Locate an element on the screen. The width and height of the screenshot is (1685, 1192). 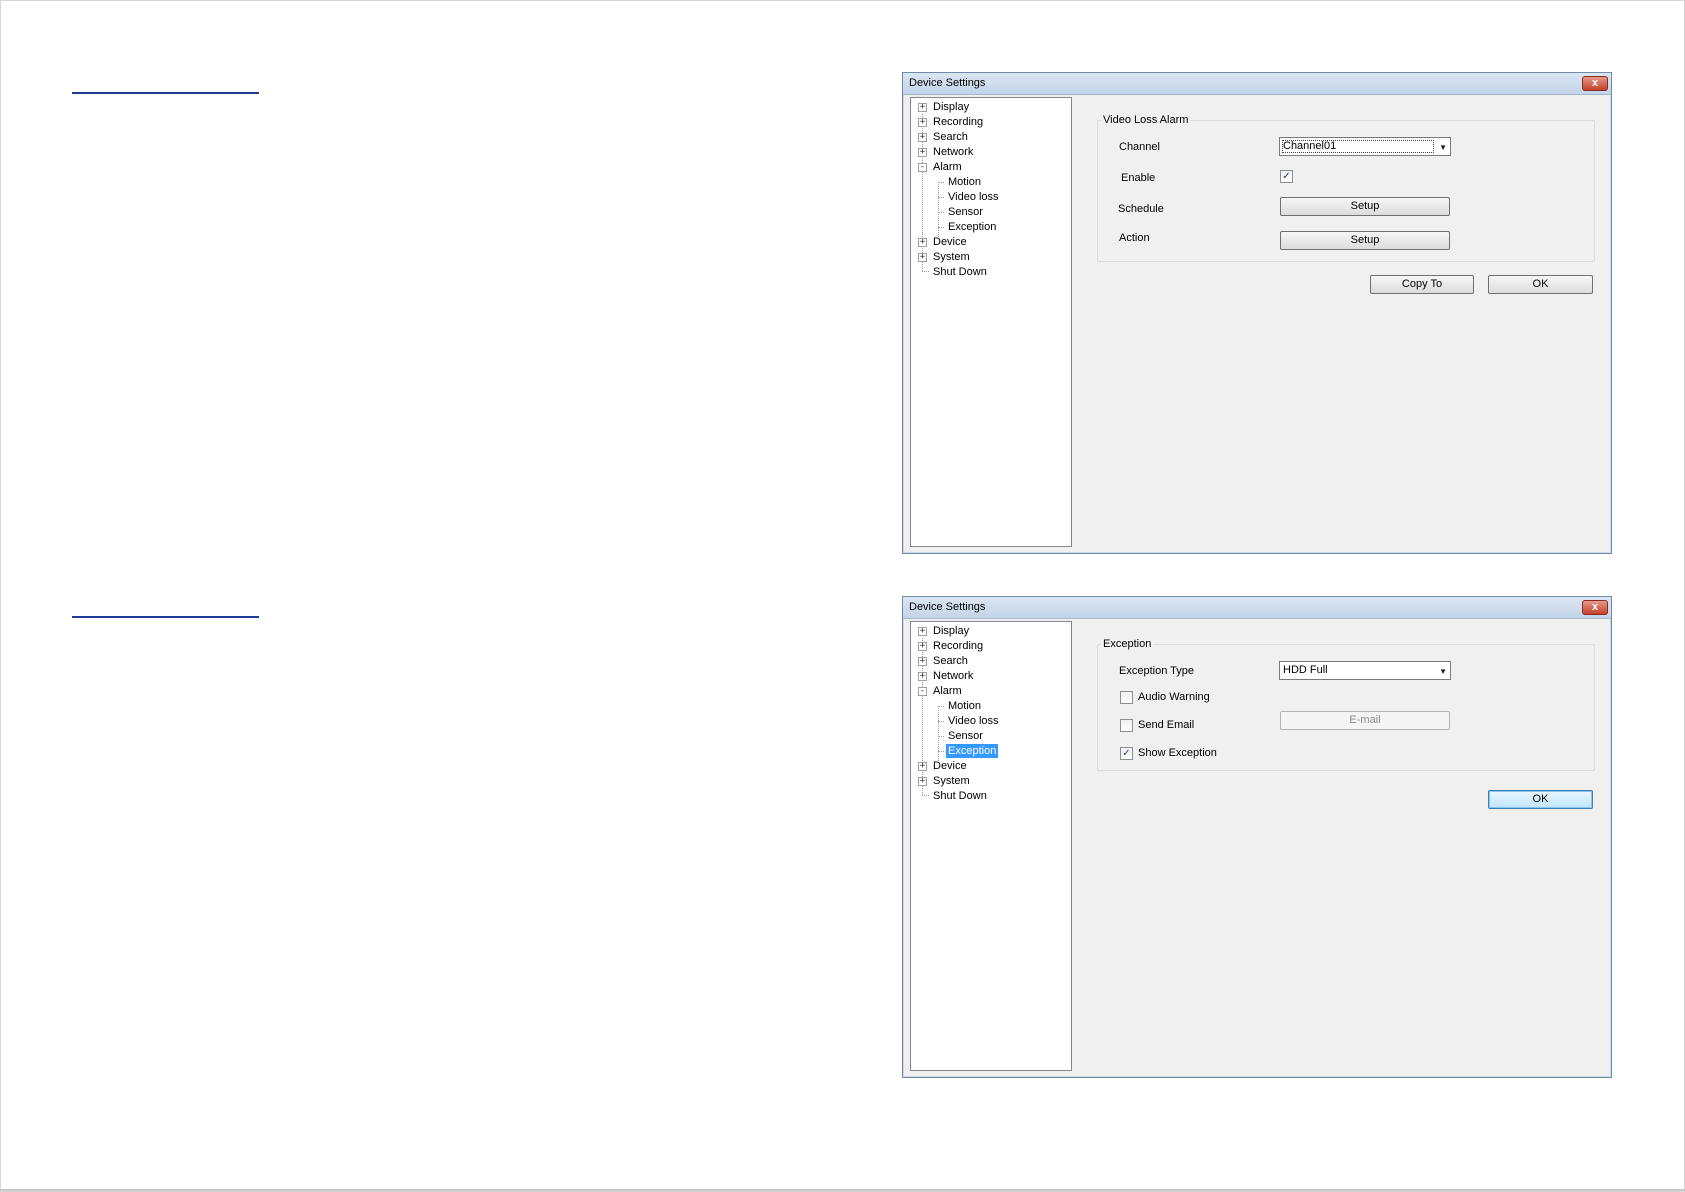
show-exception-checkbox: ✓ is located at coordinates (1126, 753).